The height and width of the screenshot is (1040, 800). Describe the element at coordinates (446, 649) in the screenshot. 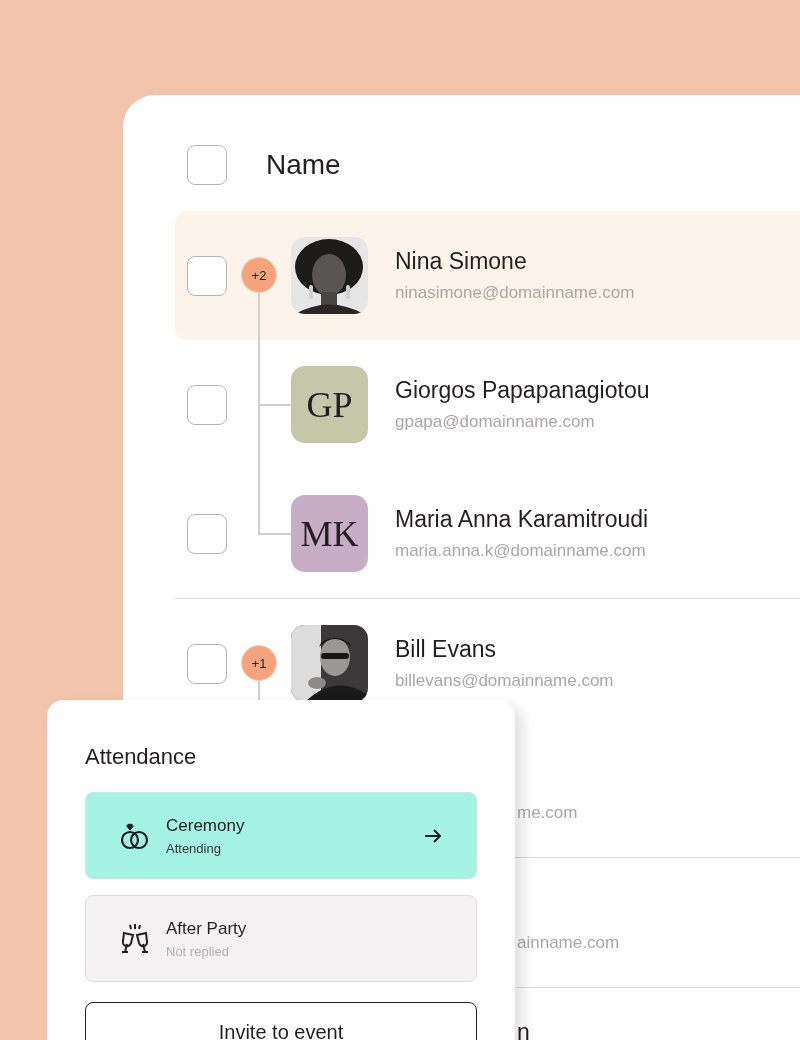

I see `contact-name: Bill Evans` at that location.